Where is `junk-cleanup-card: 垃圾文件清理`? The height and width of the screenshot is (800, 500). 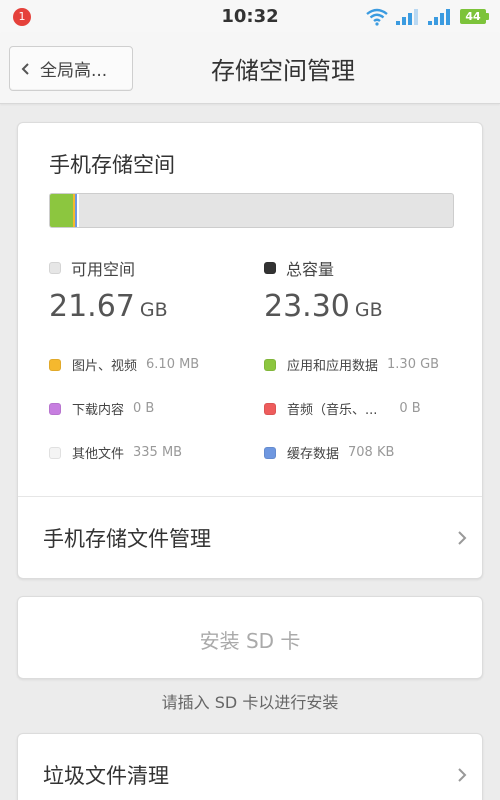
junk-cleanup-card: 垃圾文件清理 is located at coordinates (250, 766).